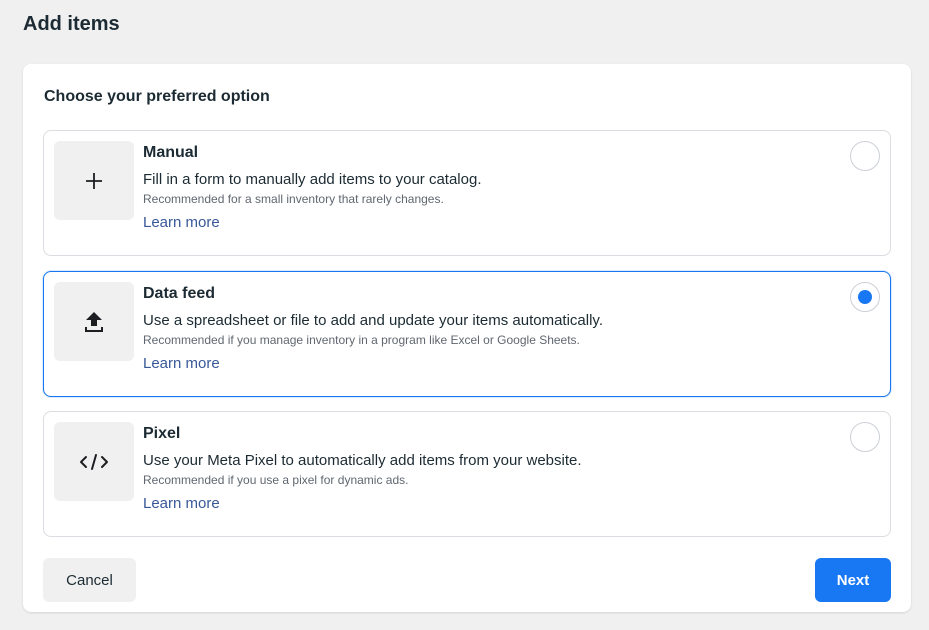 Image resolution: width=929 pixels, height=630 pixels. What do you see at coordinates (853, 580) in the screenshot?
I see `next-button: Next` at bounding box center [853, 580].